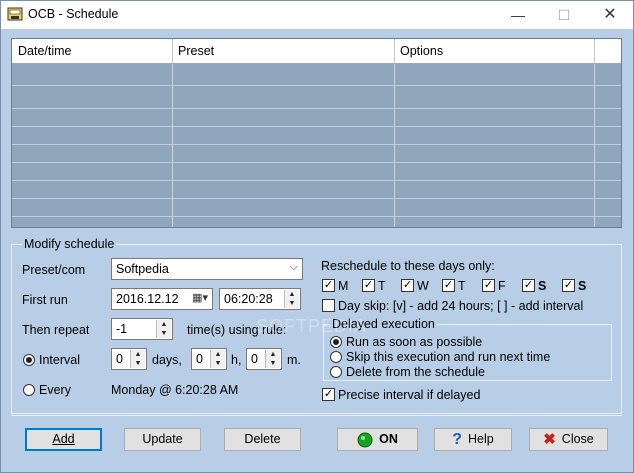  I want to click on help-button: ? Help, so click(473, 439).